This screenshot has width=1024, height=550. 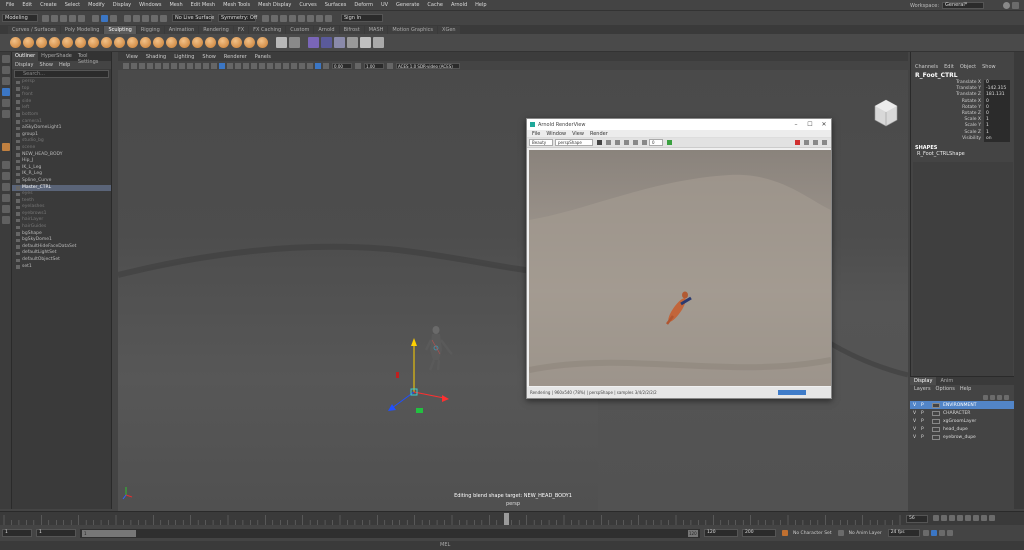 What do you see at coordinates (578, 134) in the screenshot?
I see `renderview-menu-view: View` at bounding box center [578, 134].